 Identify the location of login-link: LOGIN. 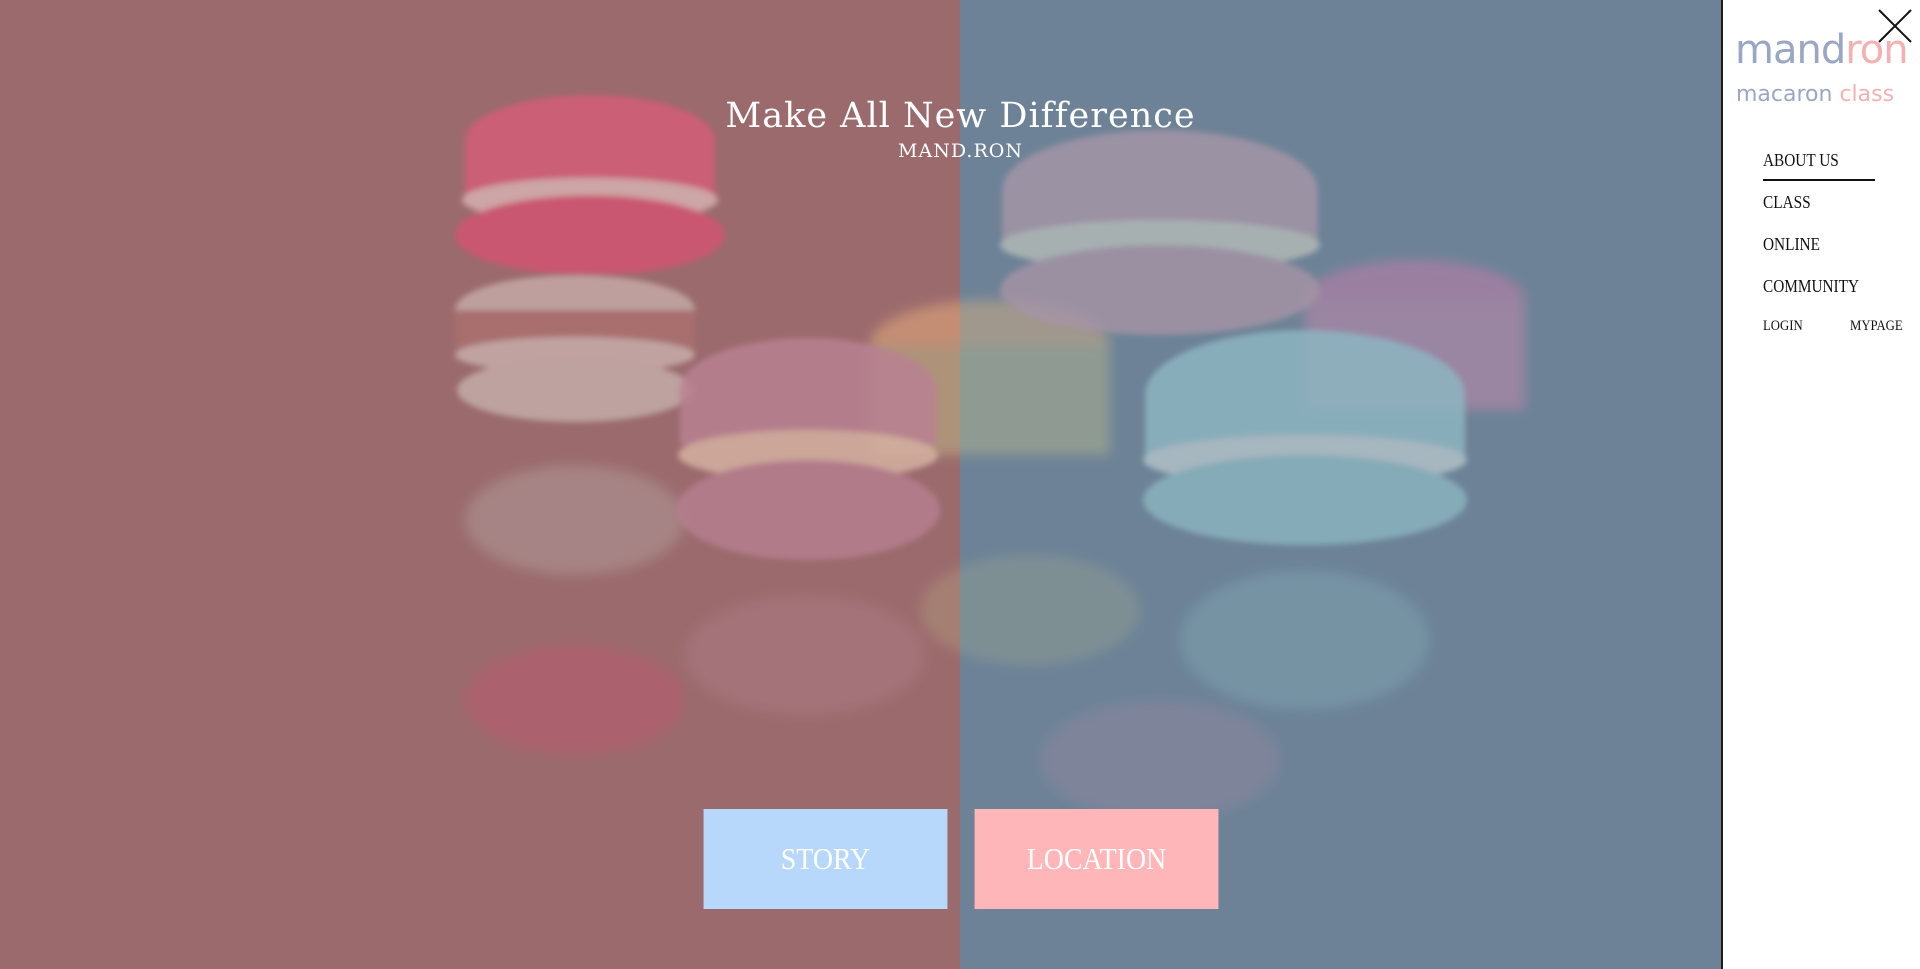
(1783, 326).